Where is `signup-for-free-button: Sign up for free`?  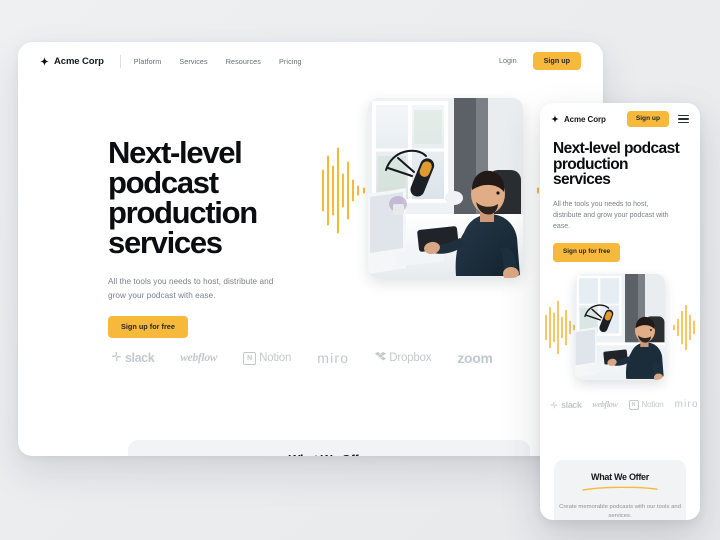
signup-for-free-button: Sign up for free is located at coordinates (148, 327).